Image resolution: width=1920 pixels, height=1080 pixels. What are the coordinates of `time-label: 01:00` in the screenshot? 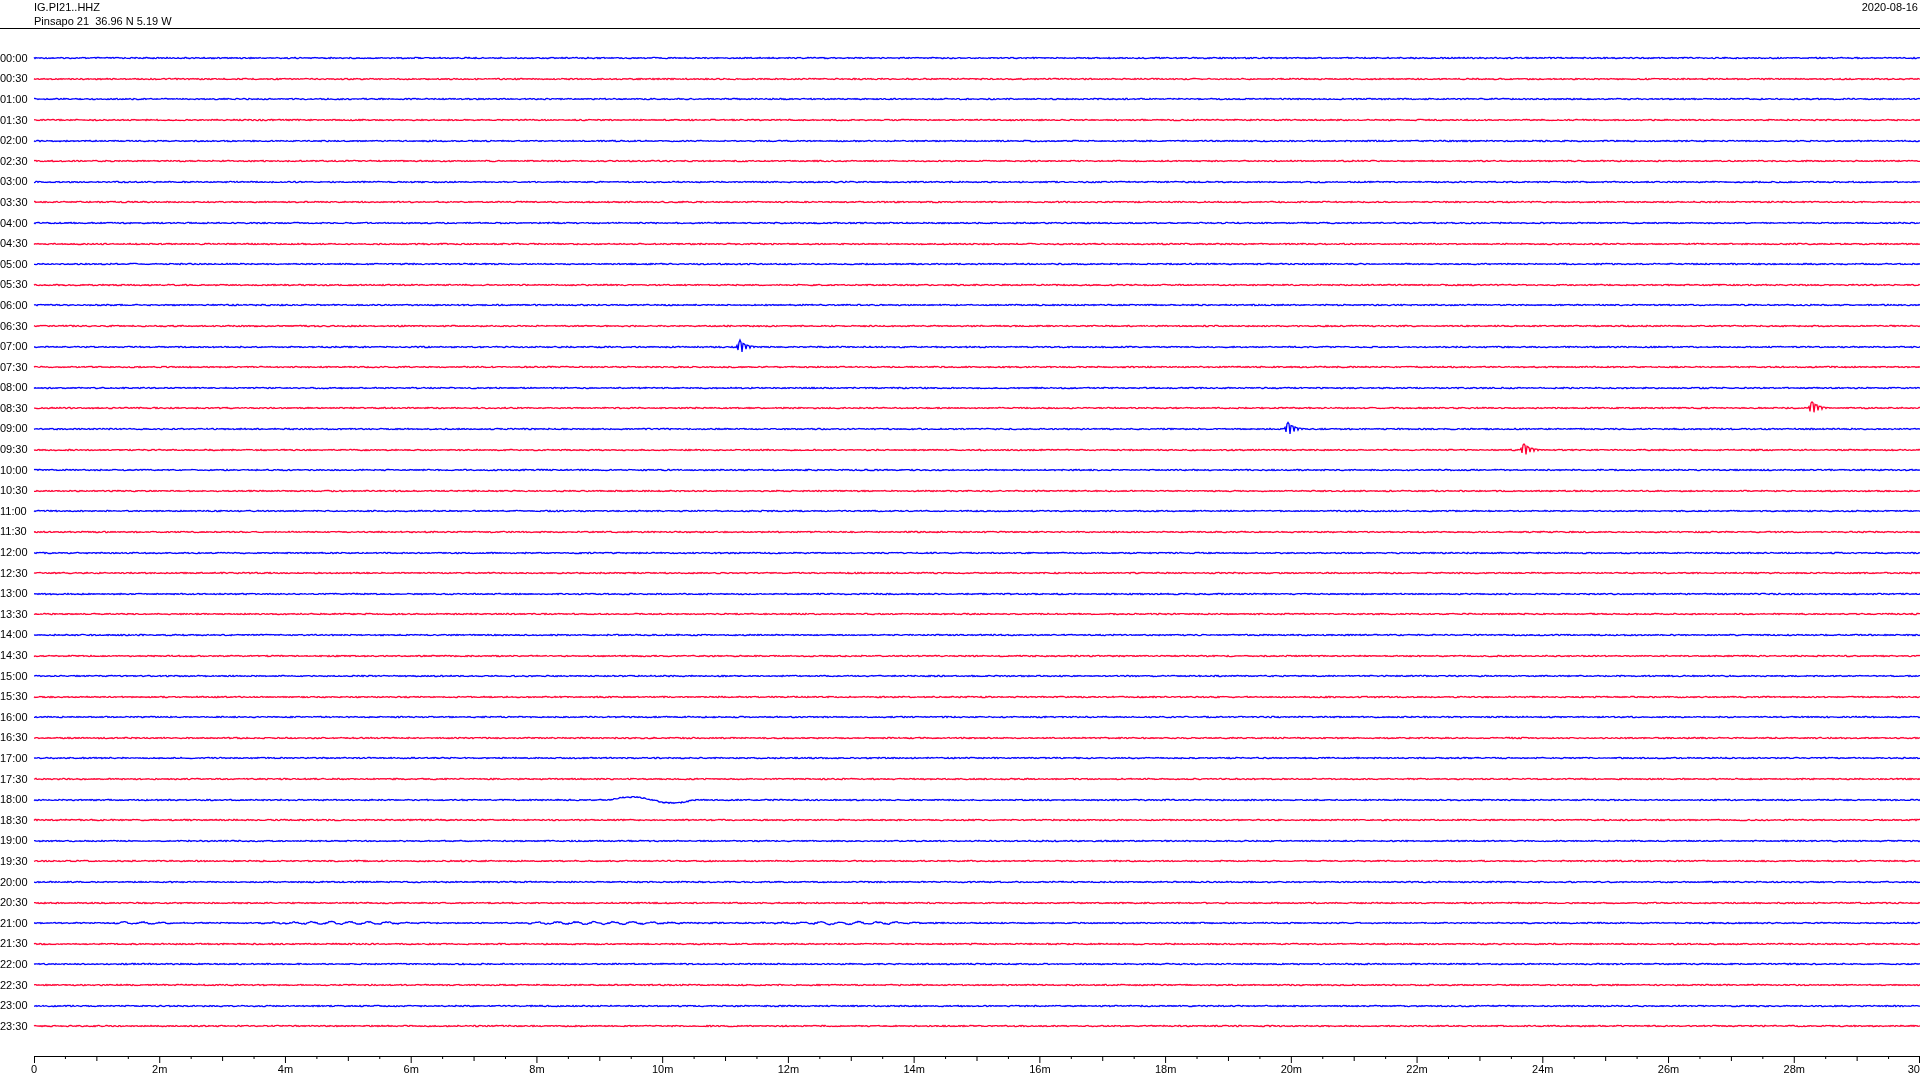 It's located at (14, 99).